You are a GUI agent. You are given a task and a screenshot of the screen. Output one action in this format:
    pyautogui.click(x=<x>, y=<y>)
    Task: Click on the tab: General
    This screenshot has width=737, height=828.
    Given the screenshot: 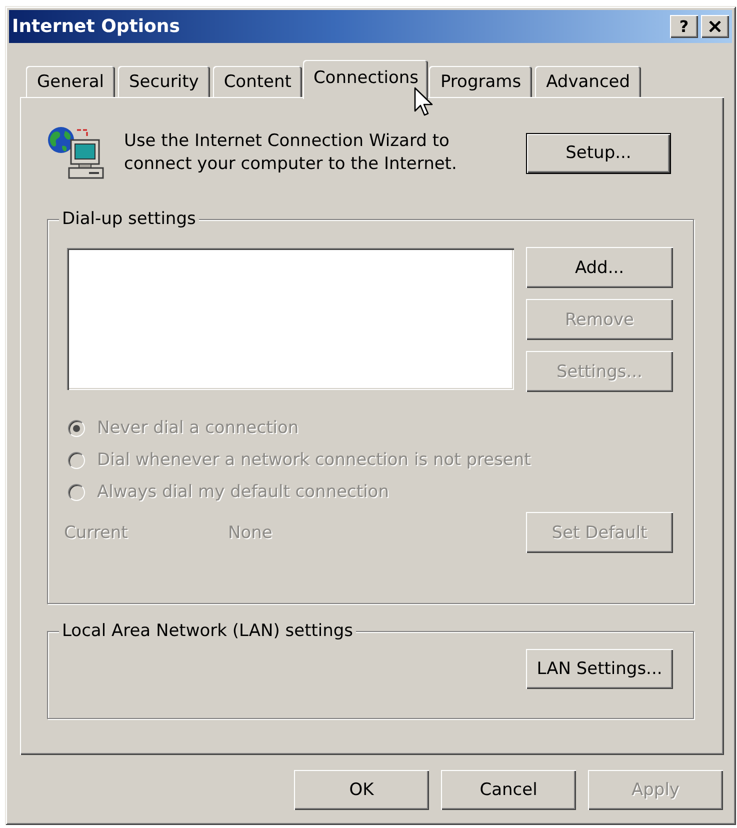 What is the action you would take?
    pyautogui.click(x=70, y=81)
    